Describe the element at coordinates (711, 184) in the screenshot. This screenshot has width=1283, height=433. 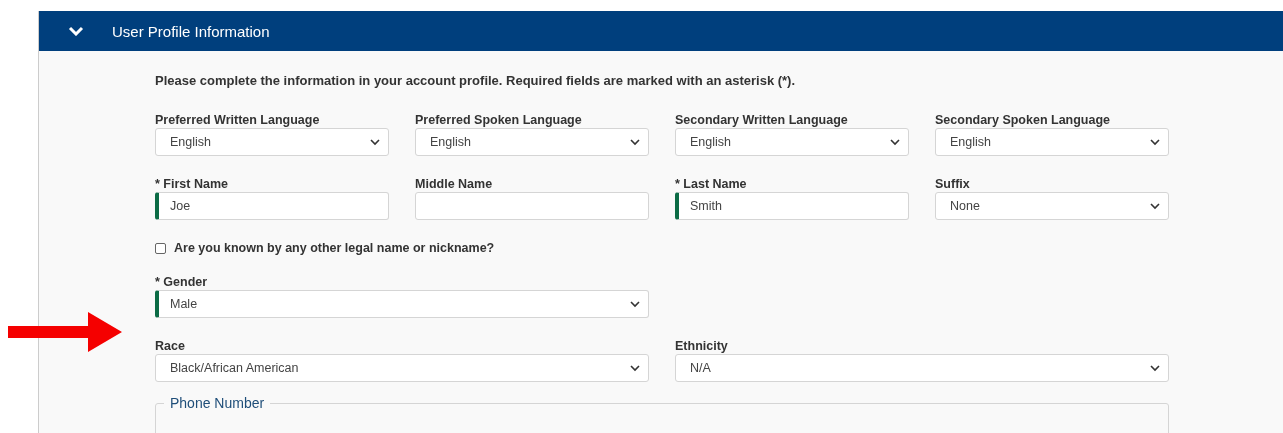
I see `field-label: * Last Name` at that location.